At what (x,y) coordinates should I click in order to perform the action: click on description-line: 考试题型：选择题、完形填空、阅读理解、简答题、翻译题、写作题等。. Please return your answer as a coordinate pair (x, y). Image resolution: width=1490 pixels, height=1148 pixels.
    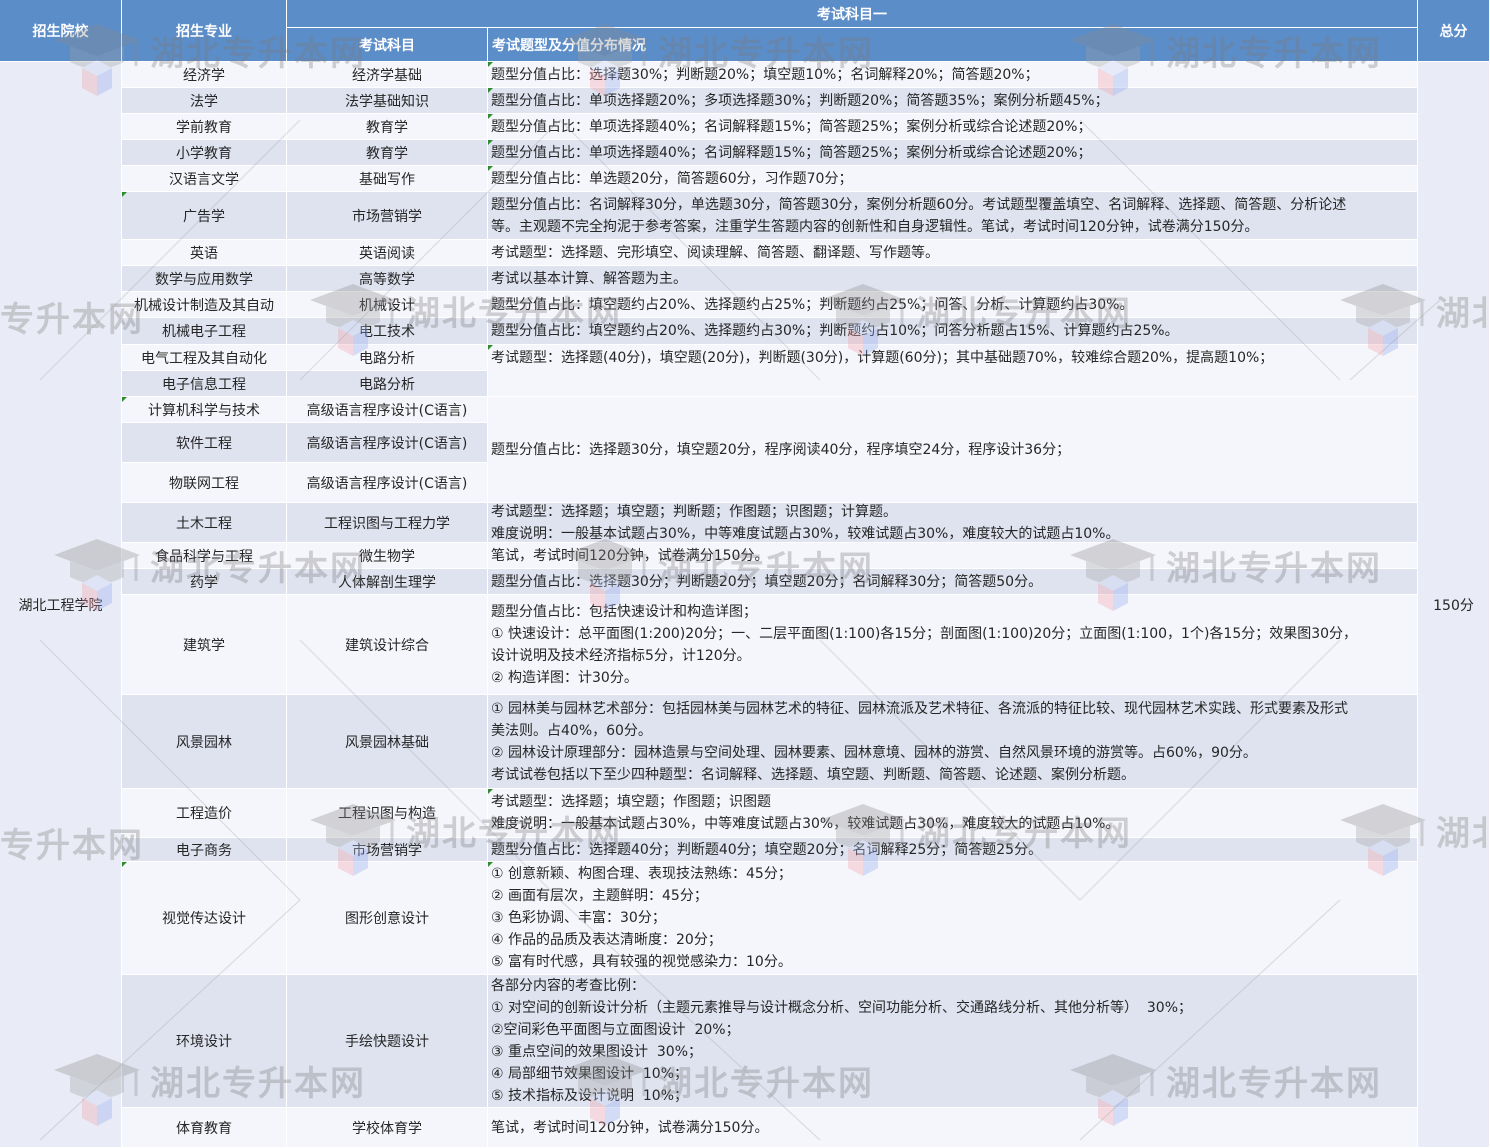
    Looking at the image, I should click on (715, 252).